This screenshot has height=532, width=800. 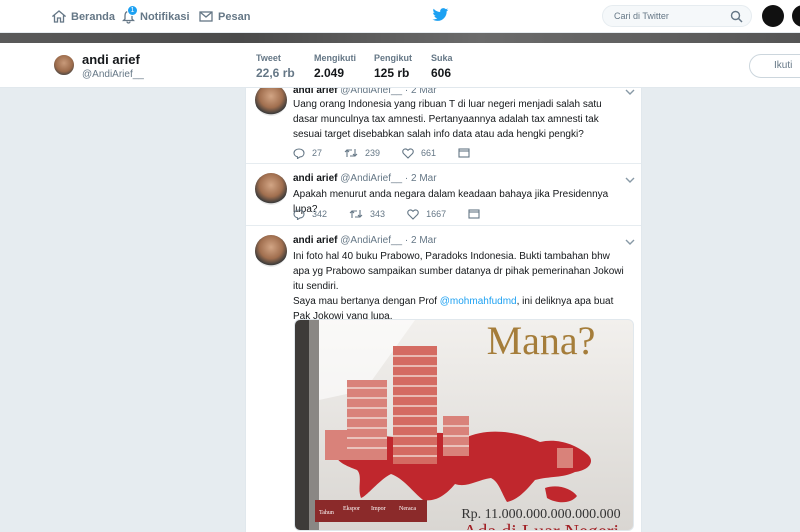 I want to click on table-header-year: Tahun, so click(x=326, y=513).